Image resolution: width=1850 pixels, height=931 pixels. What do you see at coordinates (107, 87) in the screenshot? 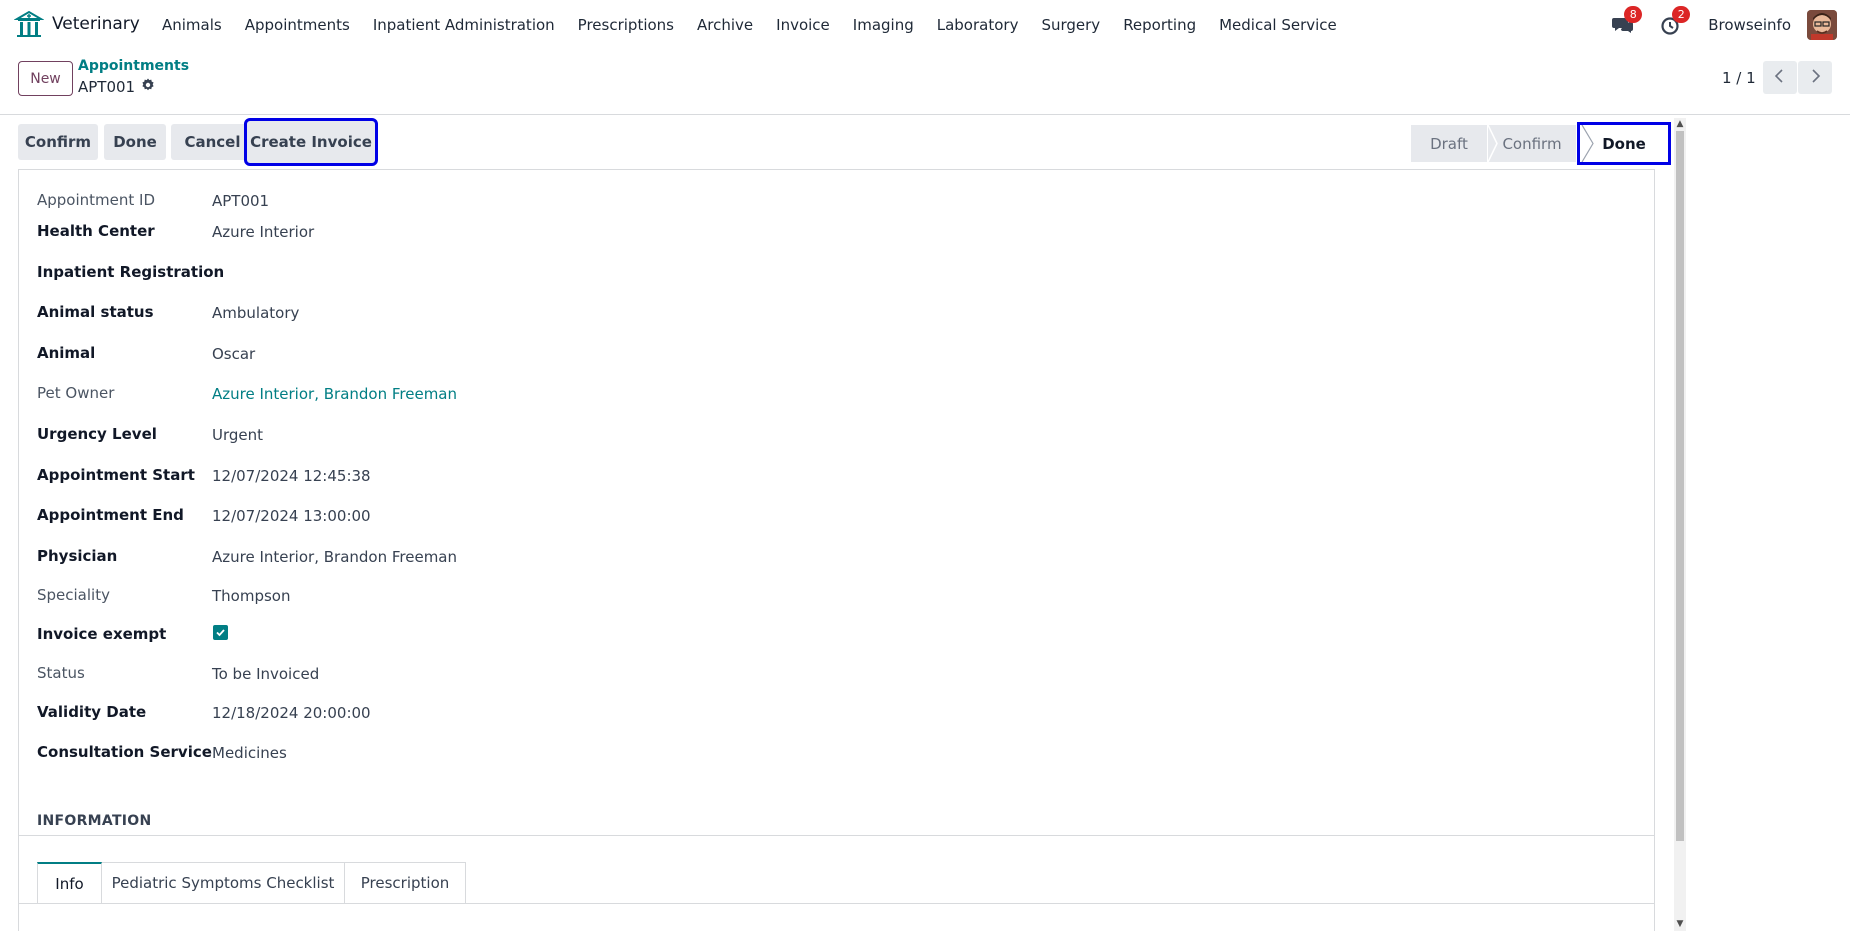
I see `record-name: APT001` at bounding box center [107, 87].